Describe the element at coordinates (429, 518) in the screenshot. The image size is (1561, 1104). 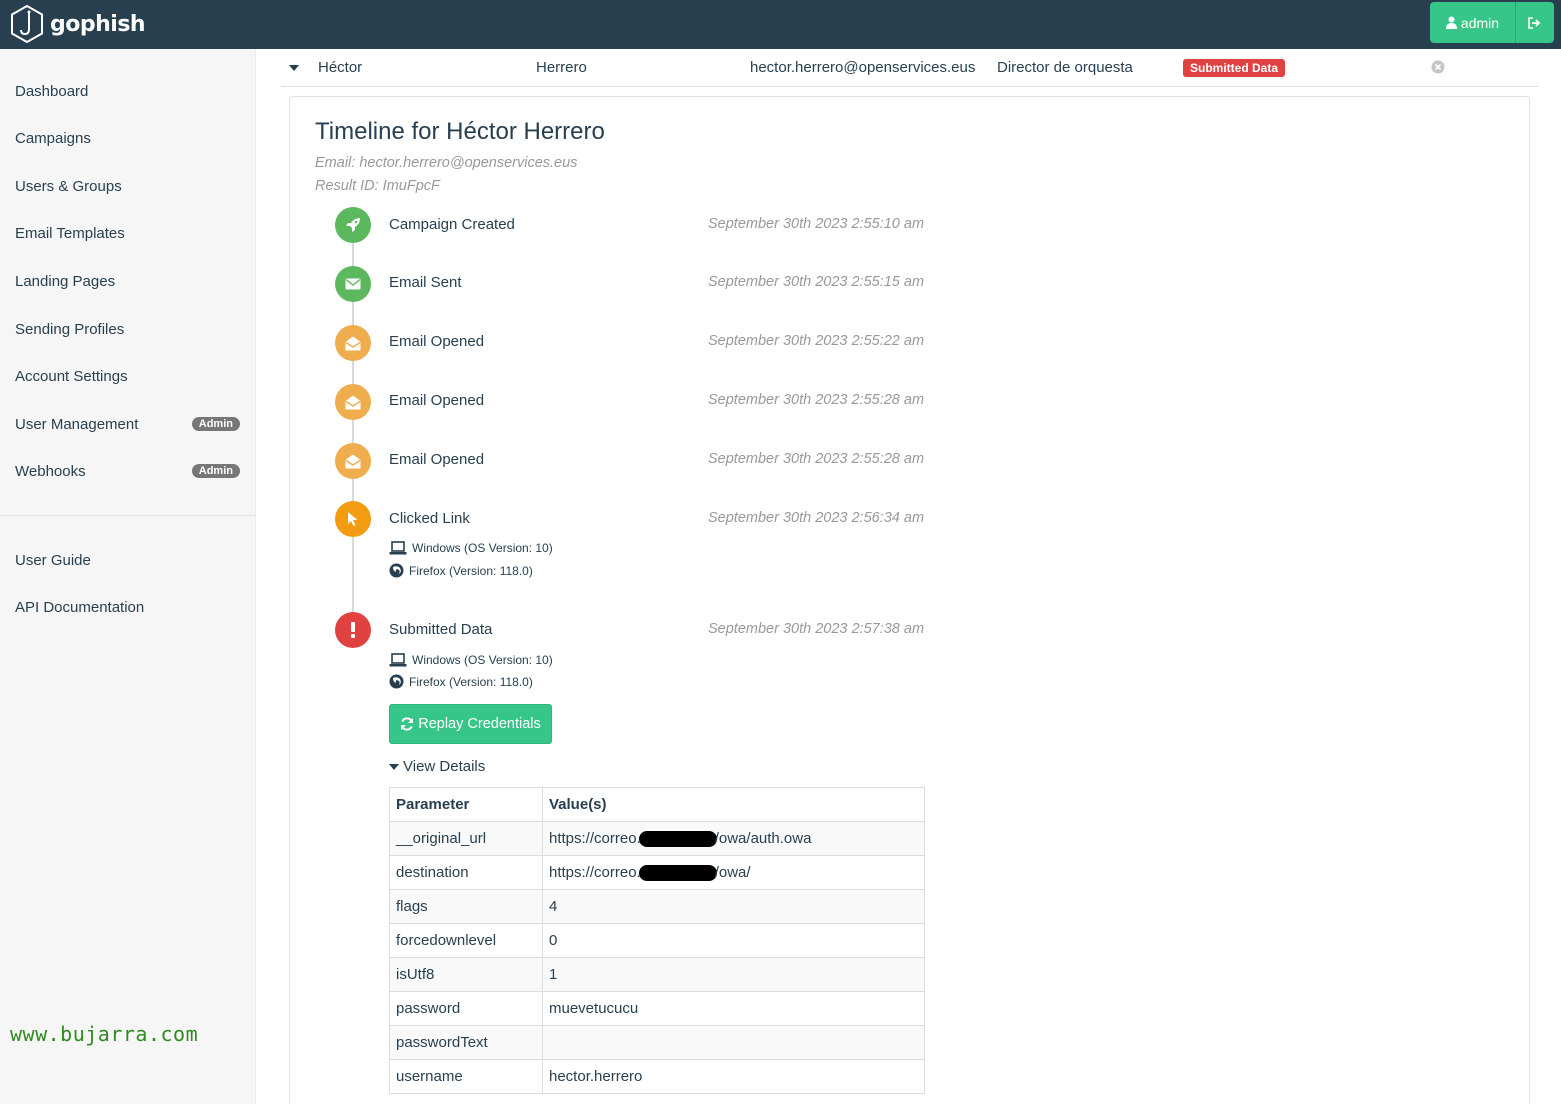
I see `timeline-event-label: Clicked Link` at that location.